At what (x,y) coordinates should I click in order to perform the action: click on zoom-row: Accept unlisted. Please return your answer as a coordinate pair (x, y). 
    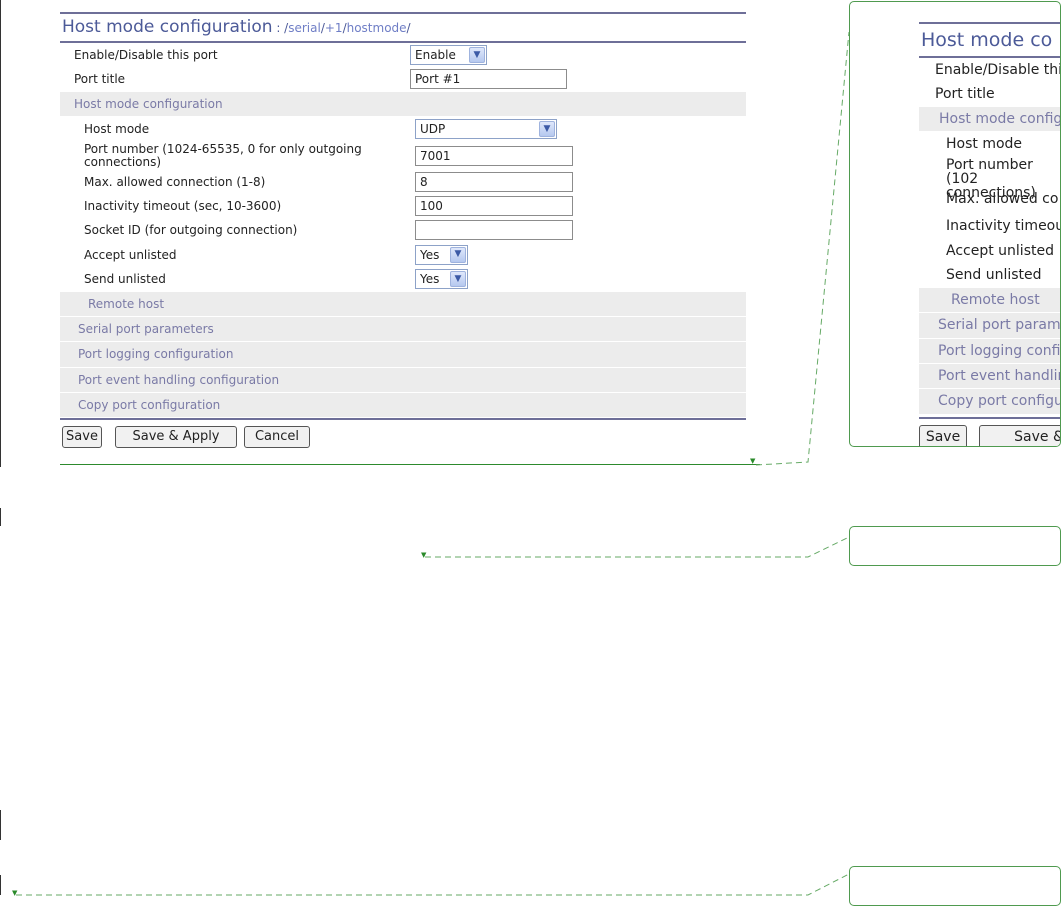
    Looking at the image, I should click on (1000, 250).